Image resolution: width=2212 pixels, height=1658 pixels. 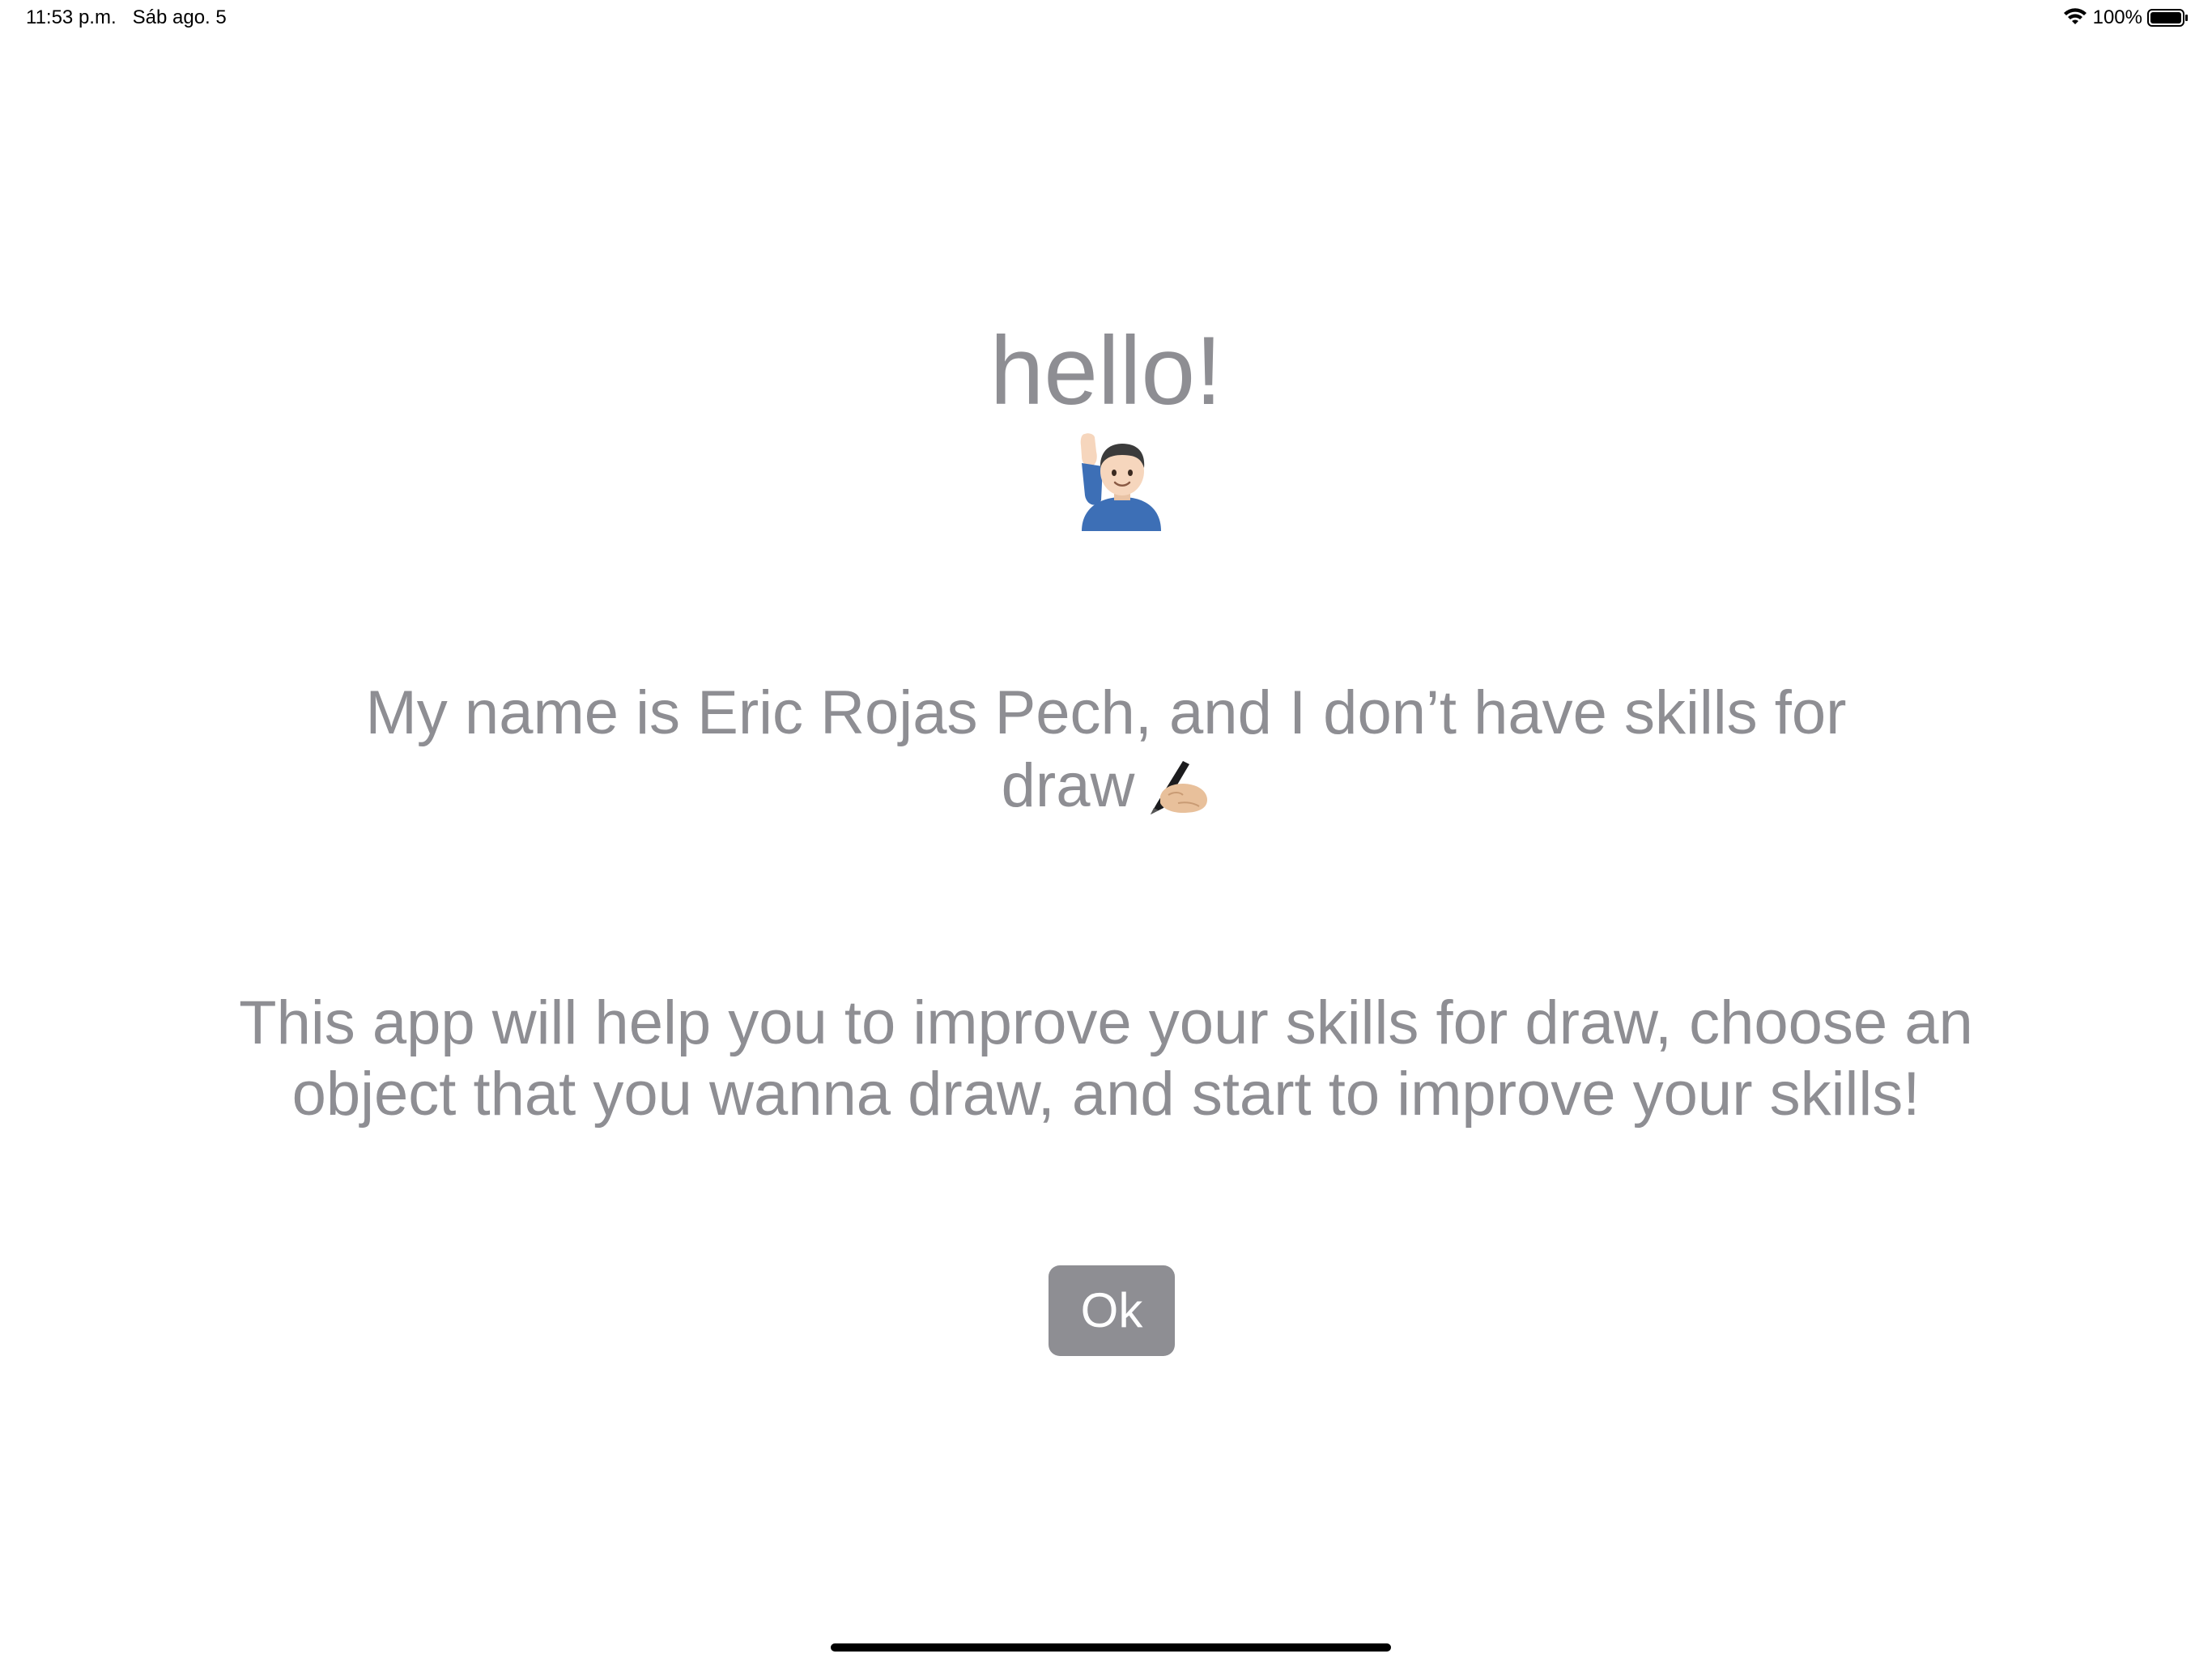 What do you see at coordinates (180, 17) in the screenshot?
I see `status-date: Sáb ago. 5` at bounding box center [180, 17].